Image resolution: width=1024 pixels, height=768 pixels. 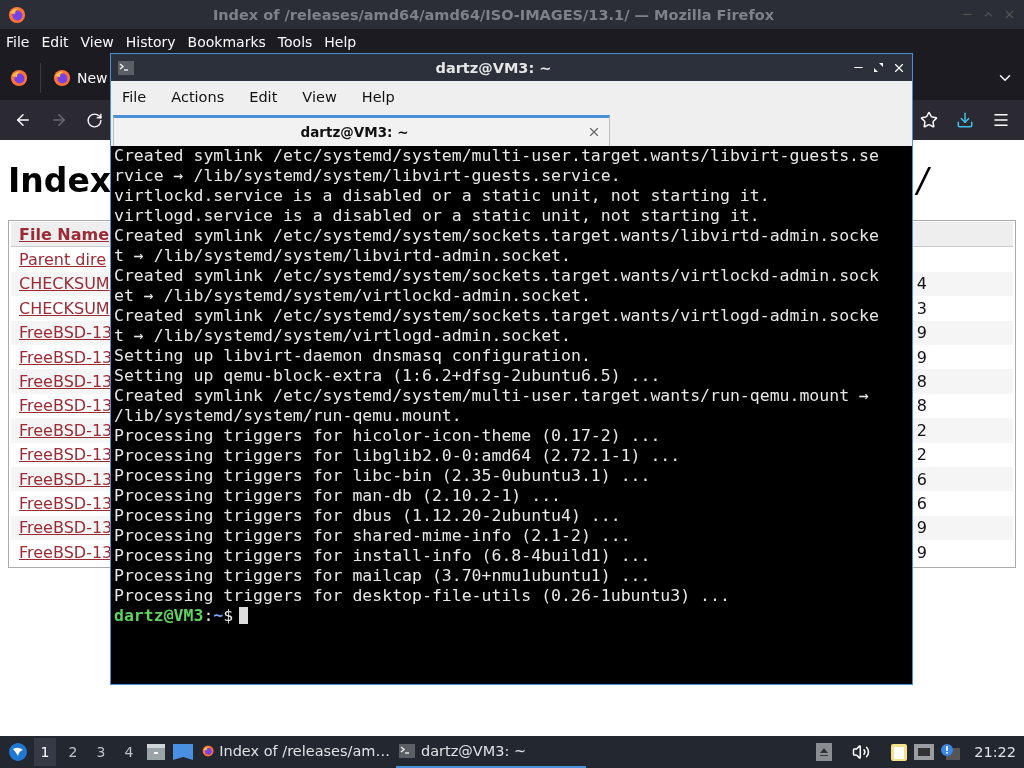 I want to click on bookmark-star-icon, so click(x=929, y=120).